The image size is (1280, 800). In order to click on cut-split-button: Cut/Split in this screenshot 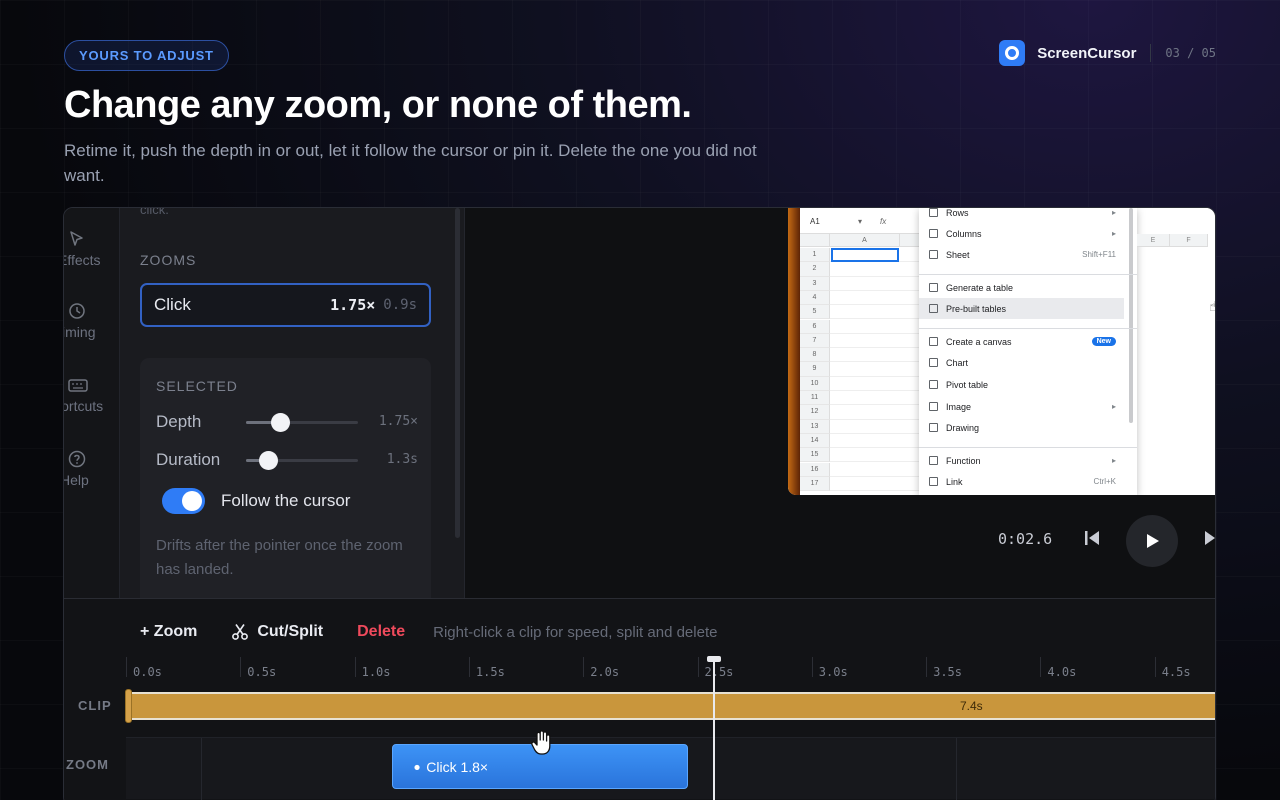, I will do `click(277, 632)`.